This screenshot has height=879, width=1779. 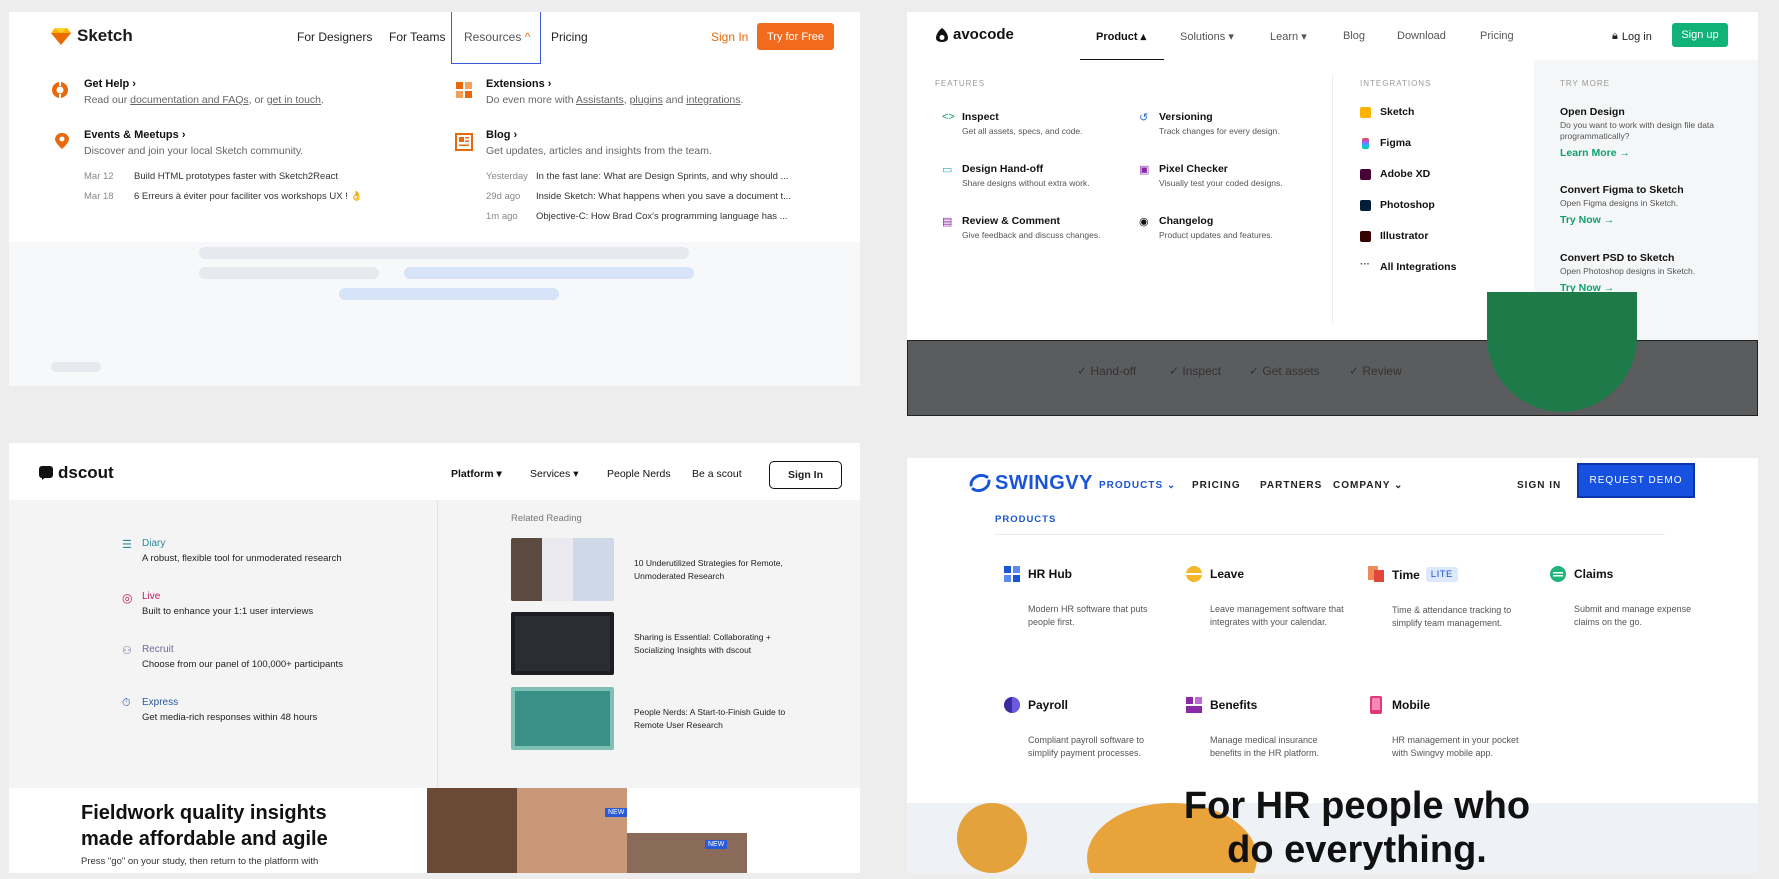 What do you see at coordinates (1395, 174) in the screenshot?
I see `integration-adobe-xd: Adobe XD` at bounding box center [1395, 174].